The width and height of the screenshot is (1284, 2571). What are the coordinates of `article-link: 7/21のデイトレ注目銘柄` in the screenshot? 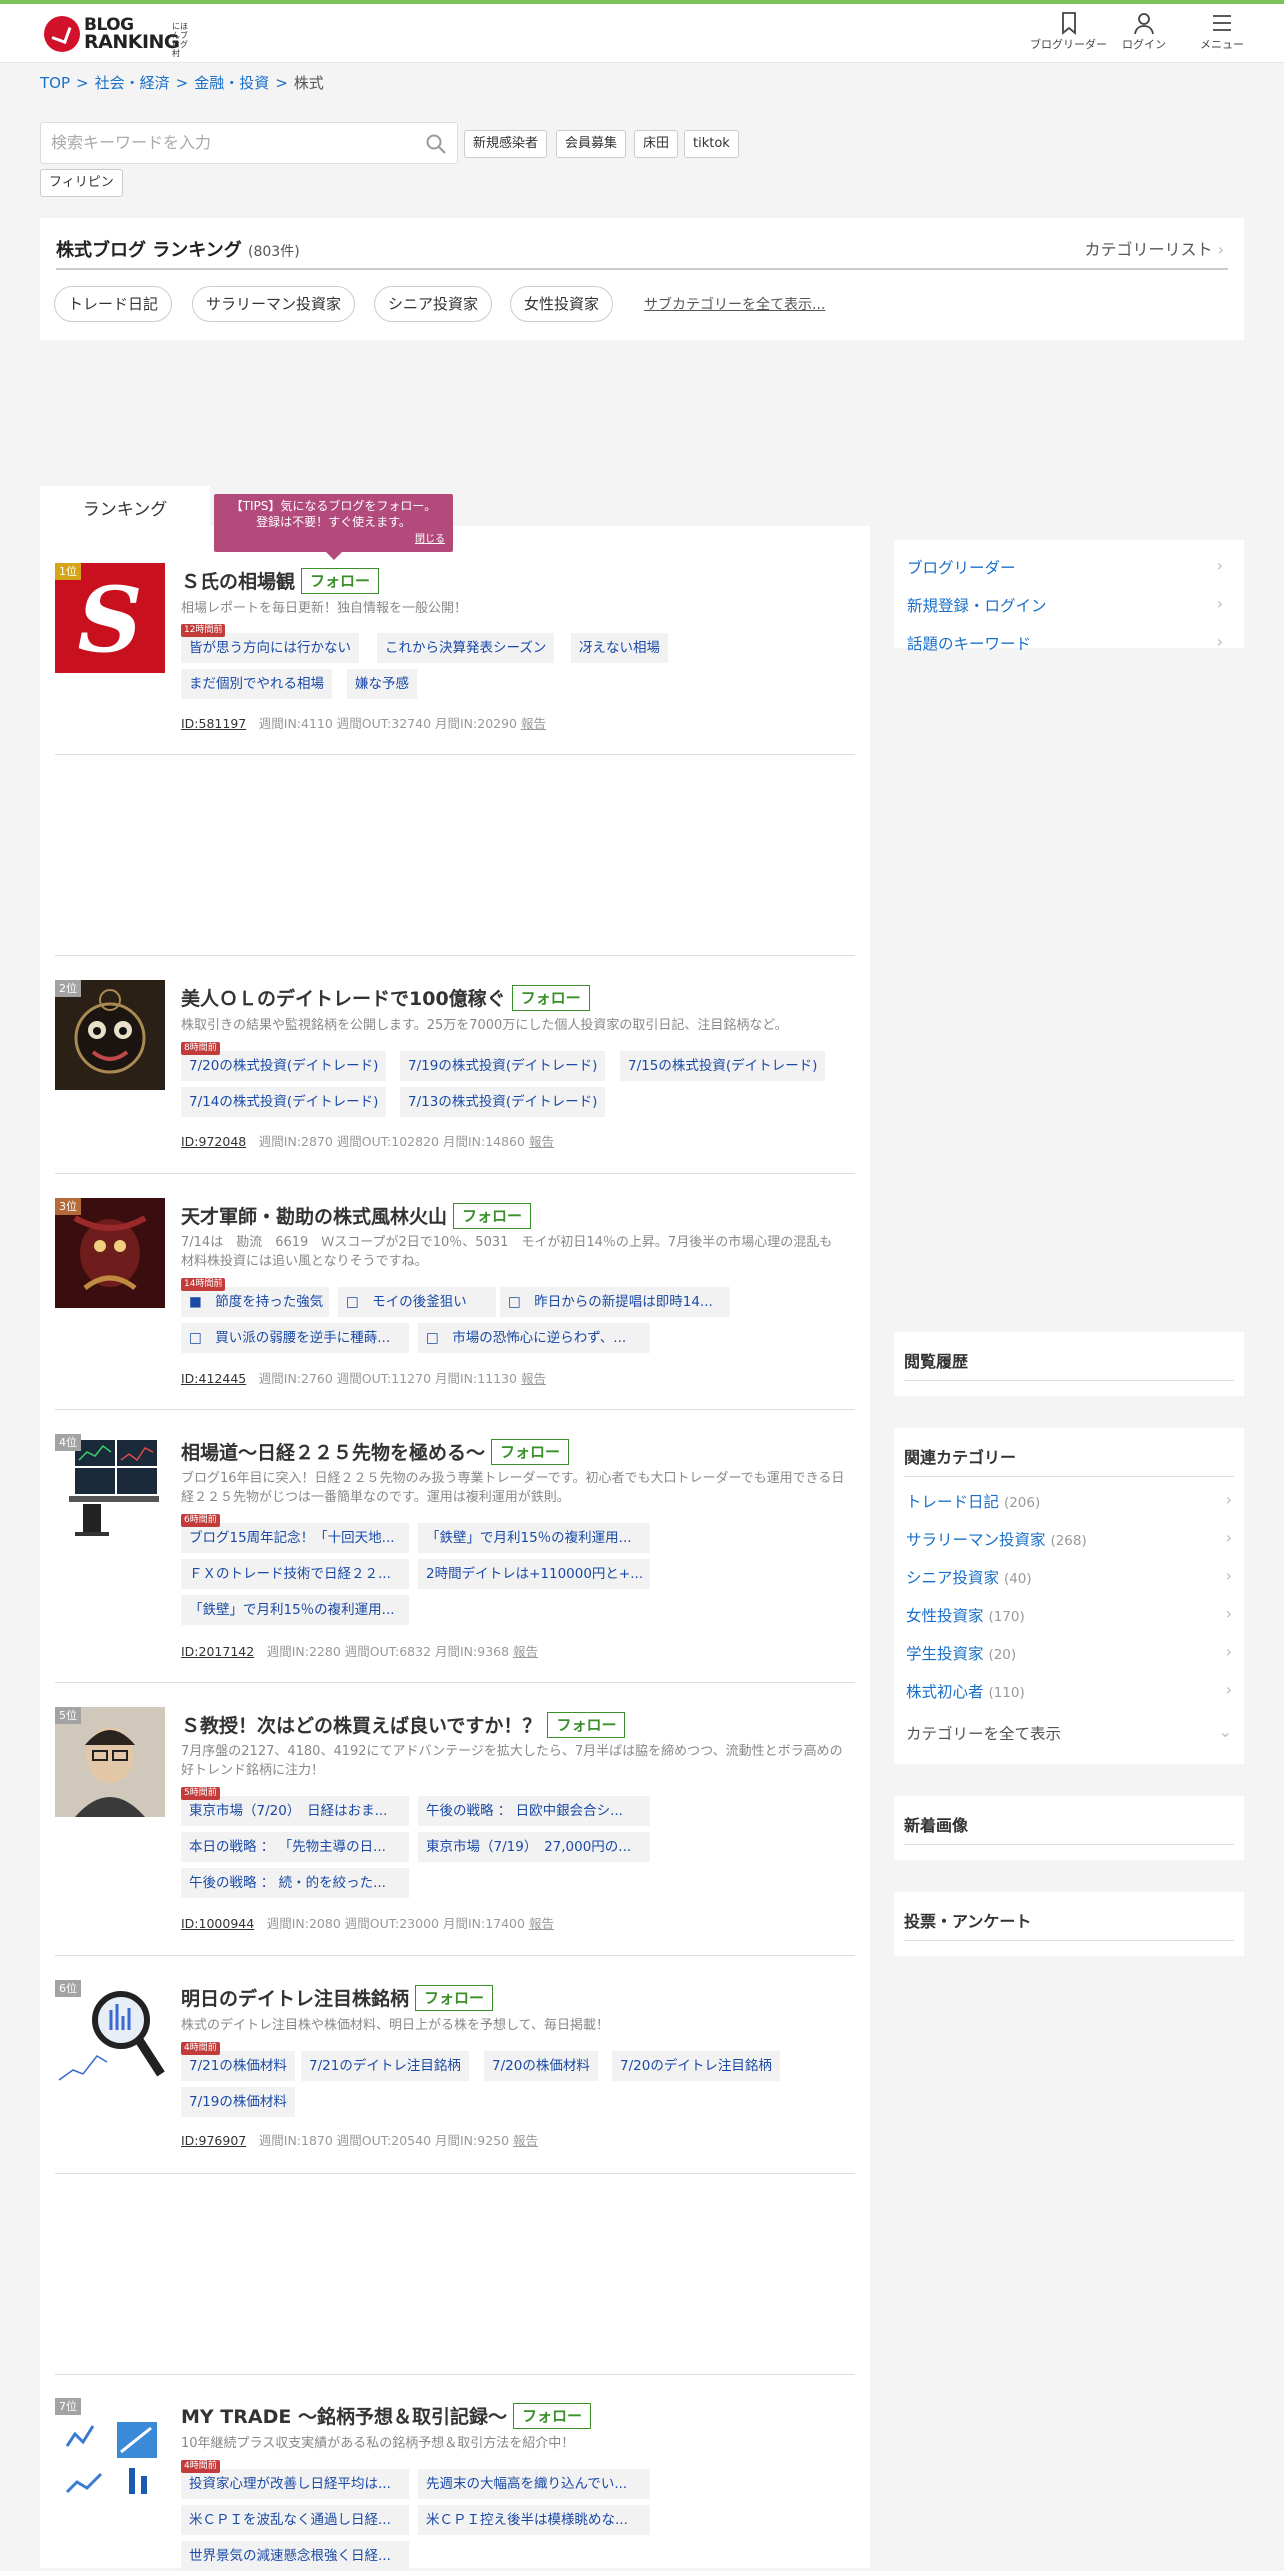 It's located at (385, 2066).